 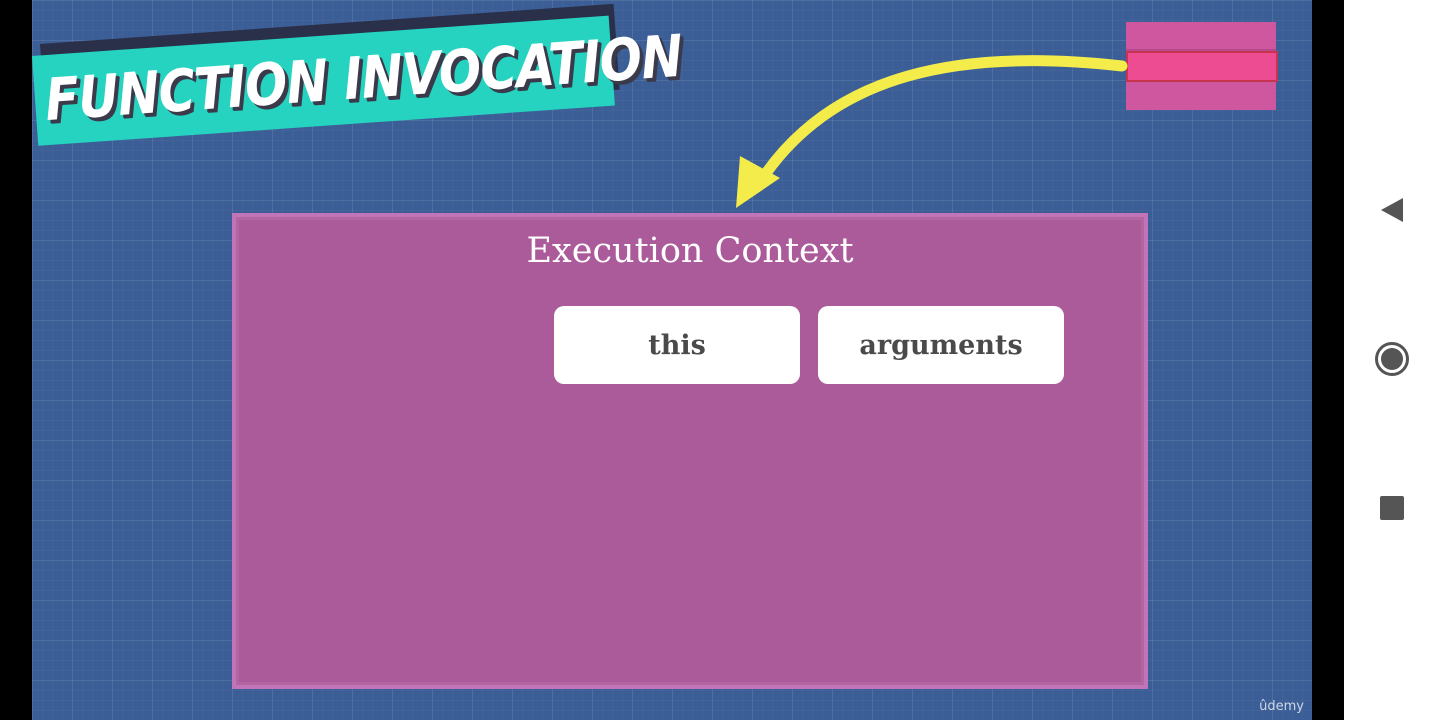 I want to click on udemy-watermark: ûdemy, so click(x=1281, y=706).